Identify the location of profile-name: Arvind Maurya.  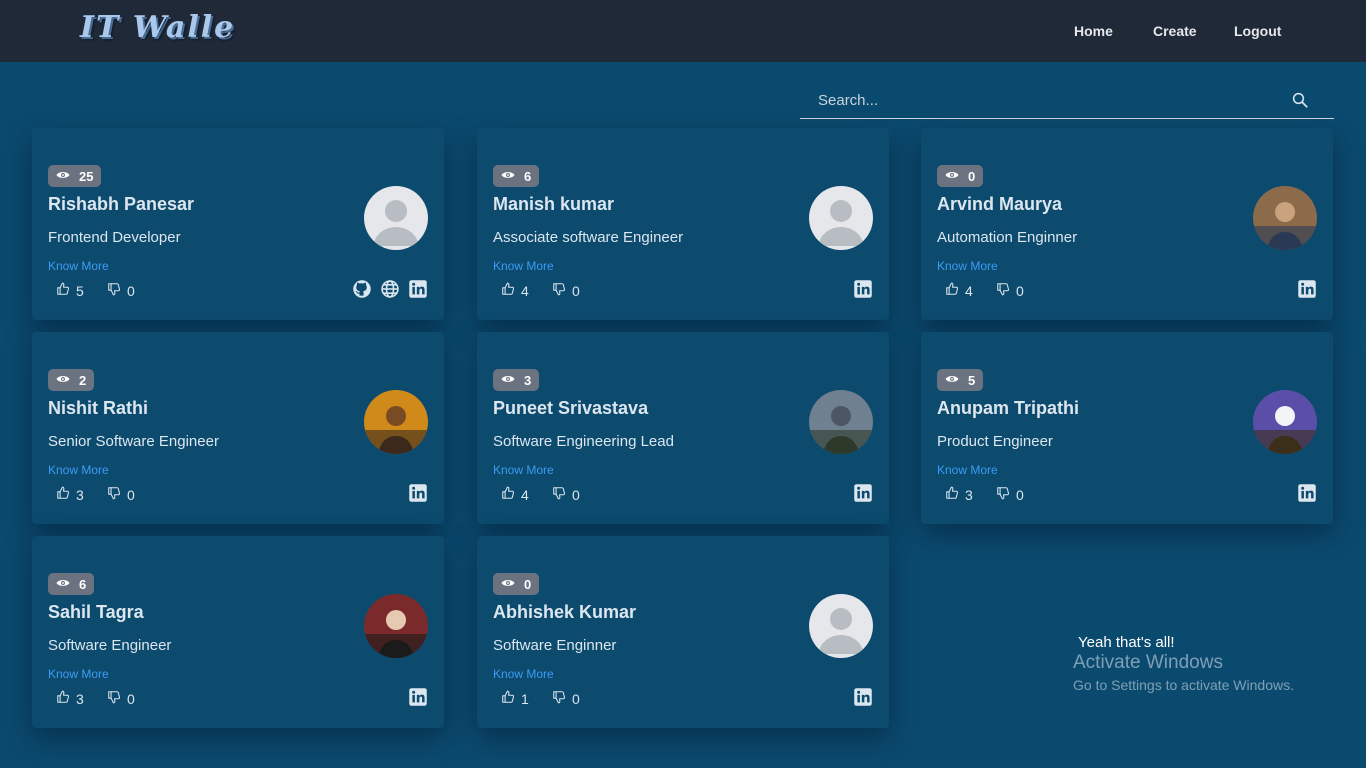
(1000, 204).